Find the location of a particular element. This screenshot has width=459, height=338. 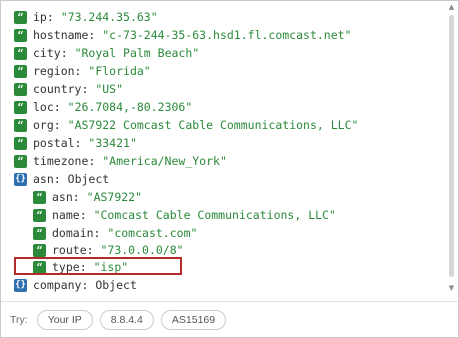

json-row-loc: “ loc: "26.7084,-80.2306" is located at coordinates (103, 107).